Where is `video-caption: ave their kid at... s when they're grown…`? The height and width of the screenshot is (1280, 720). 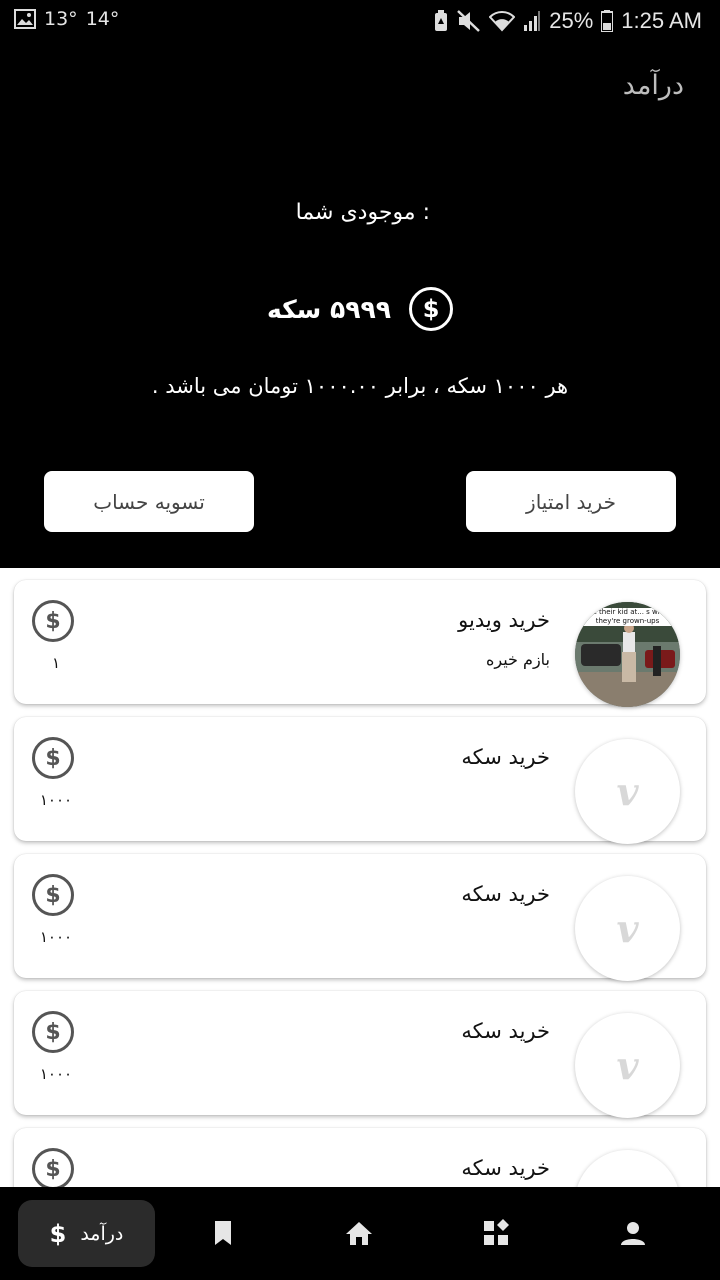 video-caption: ave their kid at... s when they're grown… is located at coordinates (627, 617).